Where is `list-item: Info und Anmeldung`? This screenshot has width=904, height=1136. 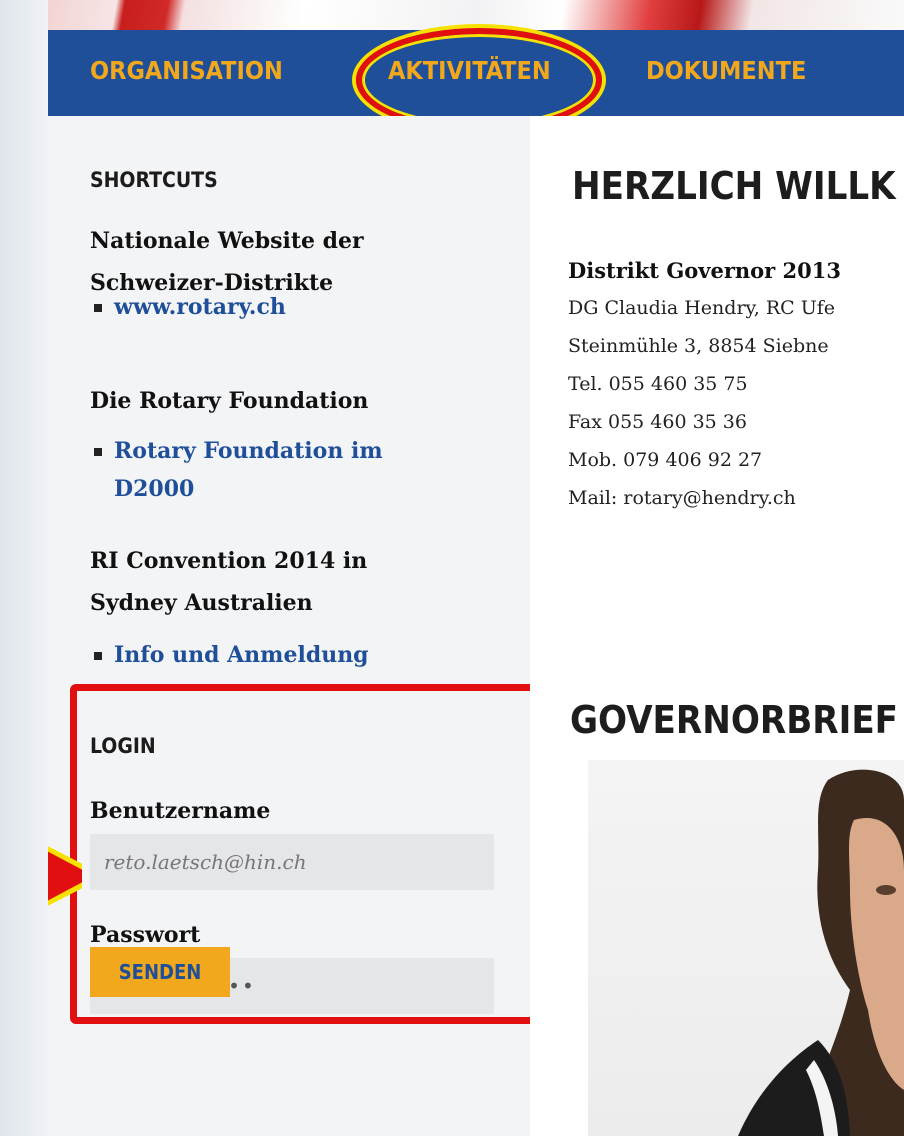
list-item: Info und Anmeldung is located at coordinates (231, 655).